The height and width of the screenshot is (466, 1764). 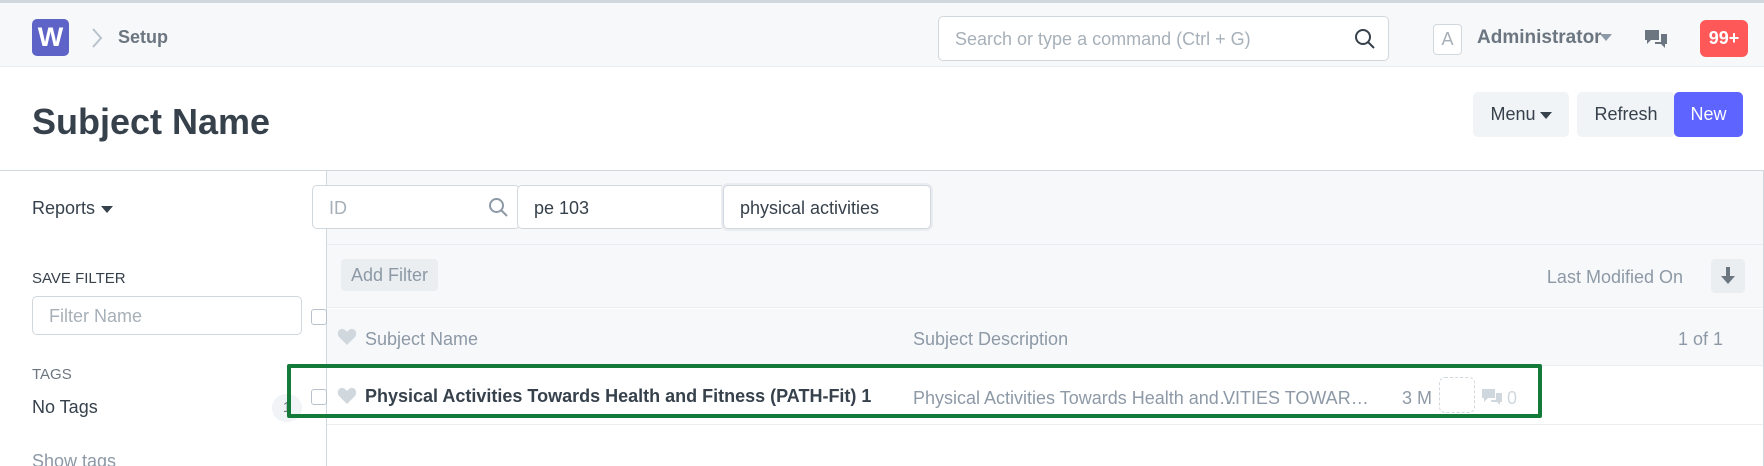 What do you see at coordinates (167, 315) in the screenshot?
I see `filter-name-input: Filter Name` at bounding box center [167, 315].